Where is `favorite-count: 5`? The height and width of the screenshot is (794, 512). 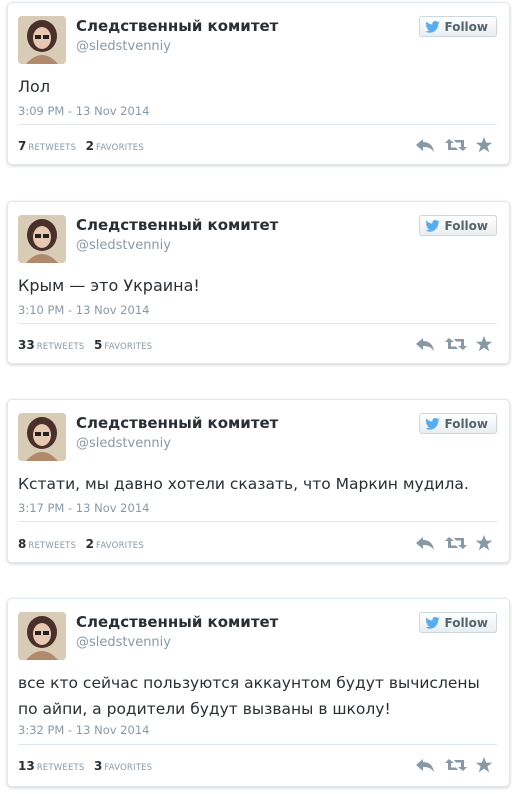
favorite-count: 5 is located at coordinates (98, 345).